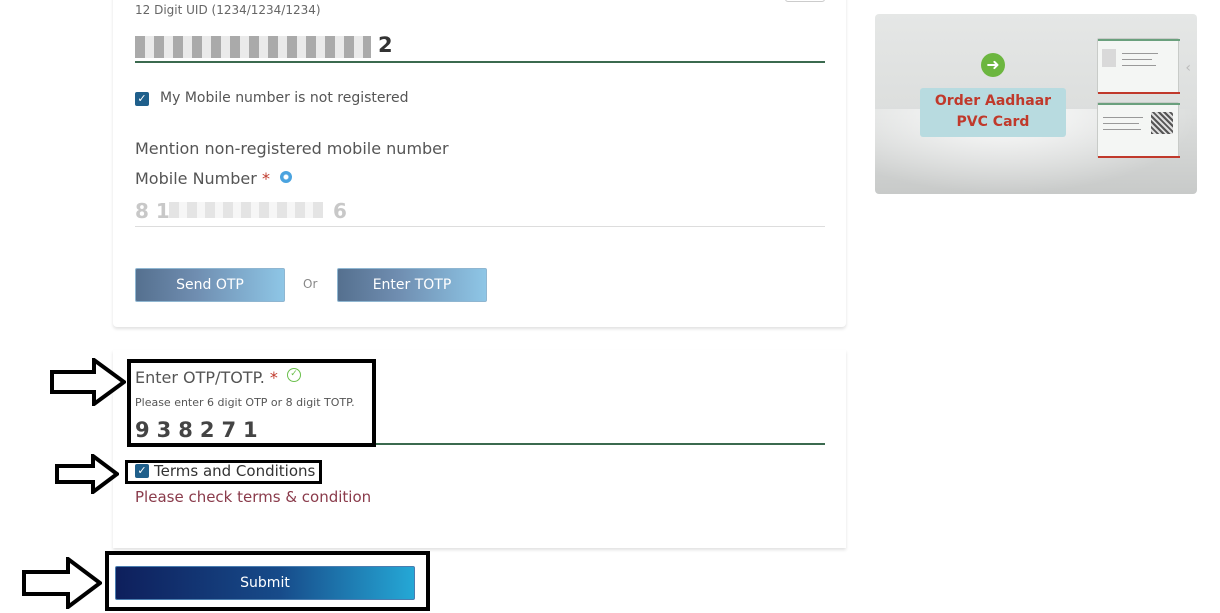  I want to click on checkmark-icon: ✓, so click(142, 98).